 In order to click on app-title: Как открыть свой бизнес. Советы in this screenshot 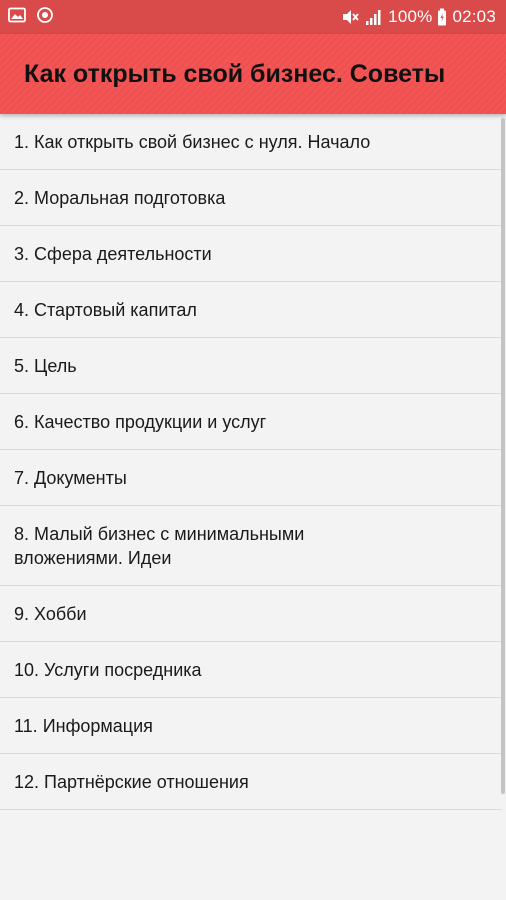, I will do `click(235, 73)`.